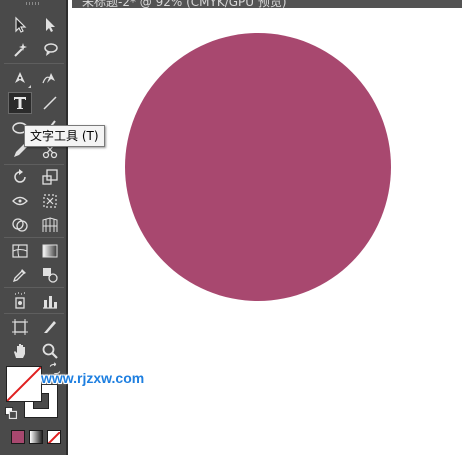 The height and width of the screenshot is (455, 462). I want to click on scale-icon, so click(50, 177).